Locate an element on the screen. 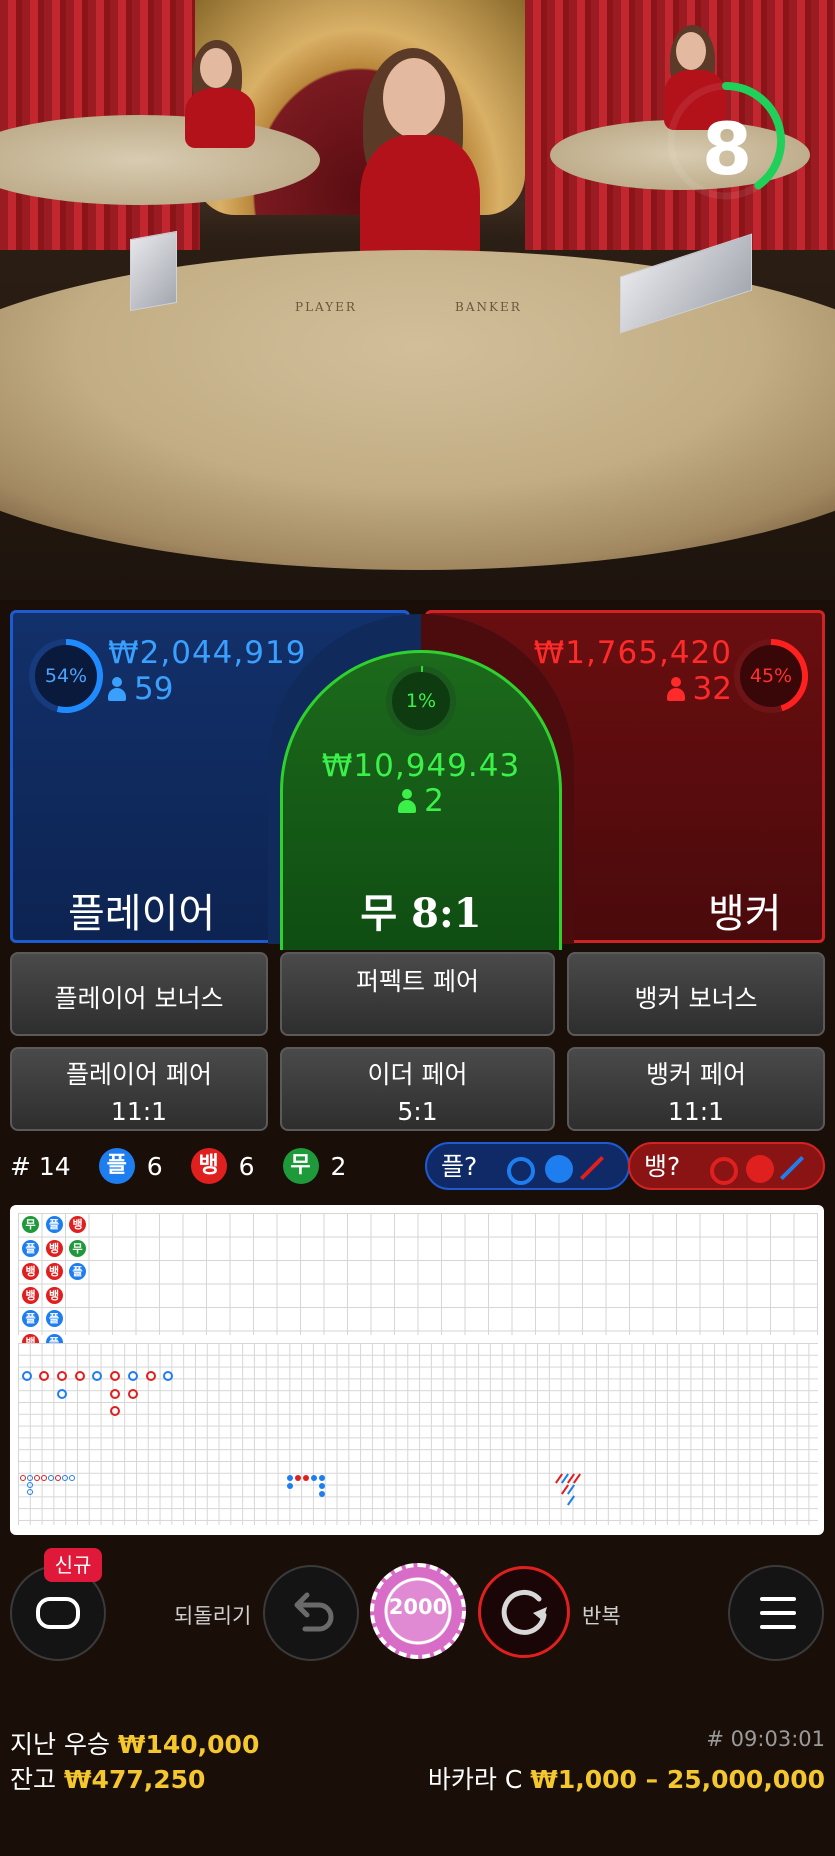  player-bettors: 59 is located at coordinates (140, 689).